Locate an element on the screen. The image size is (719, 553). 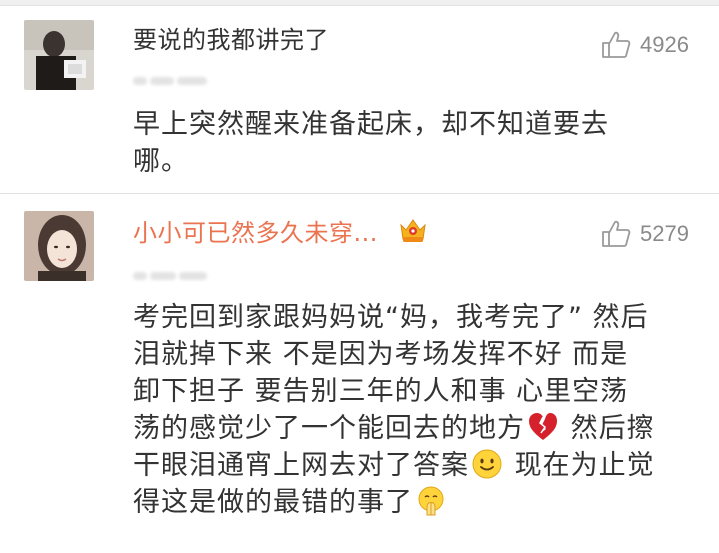
comment-text-line: 荡的感觉少了一个能回去的地方 然后擦 is located at coordinates (413, 428).